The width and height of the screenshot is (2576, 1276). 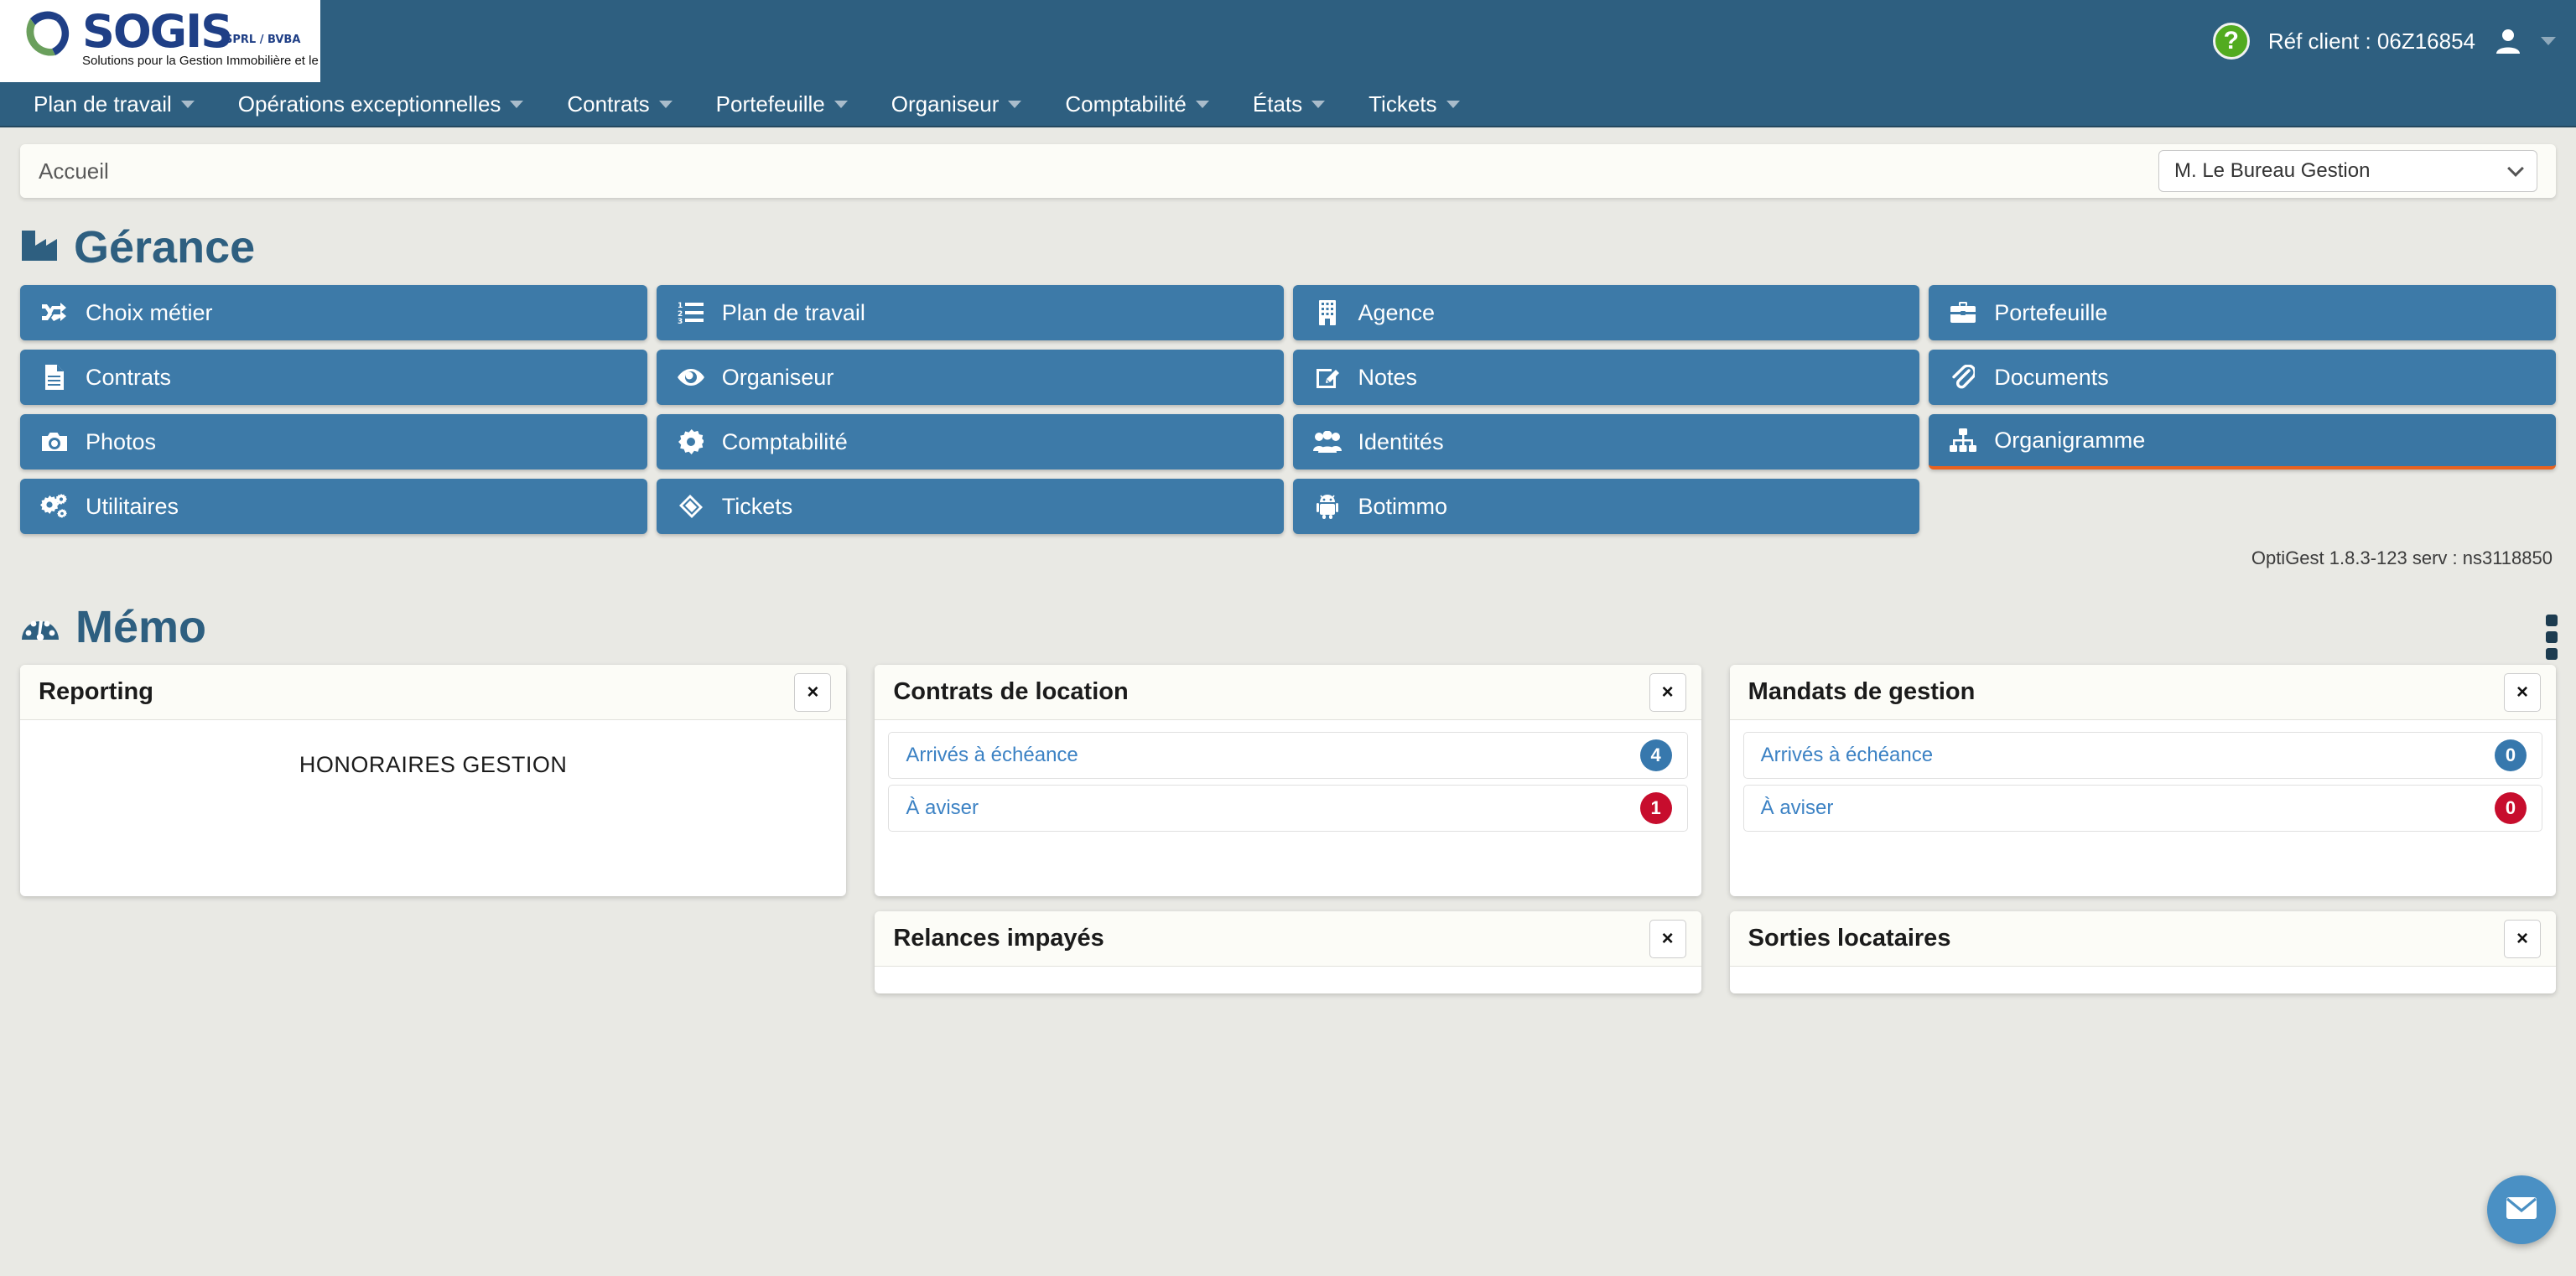 What do you see at coordinates (1388, 377) in the screenshot?
I see `tile-label: Notes` at bounding box center [1388, 377].